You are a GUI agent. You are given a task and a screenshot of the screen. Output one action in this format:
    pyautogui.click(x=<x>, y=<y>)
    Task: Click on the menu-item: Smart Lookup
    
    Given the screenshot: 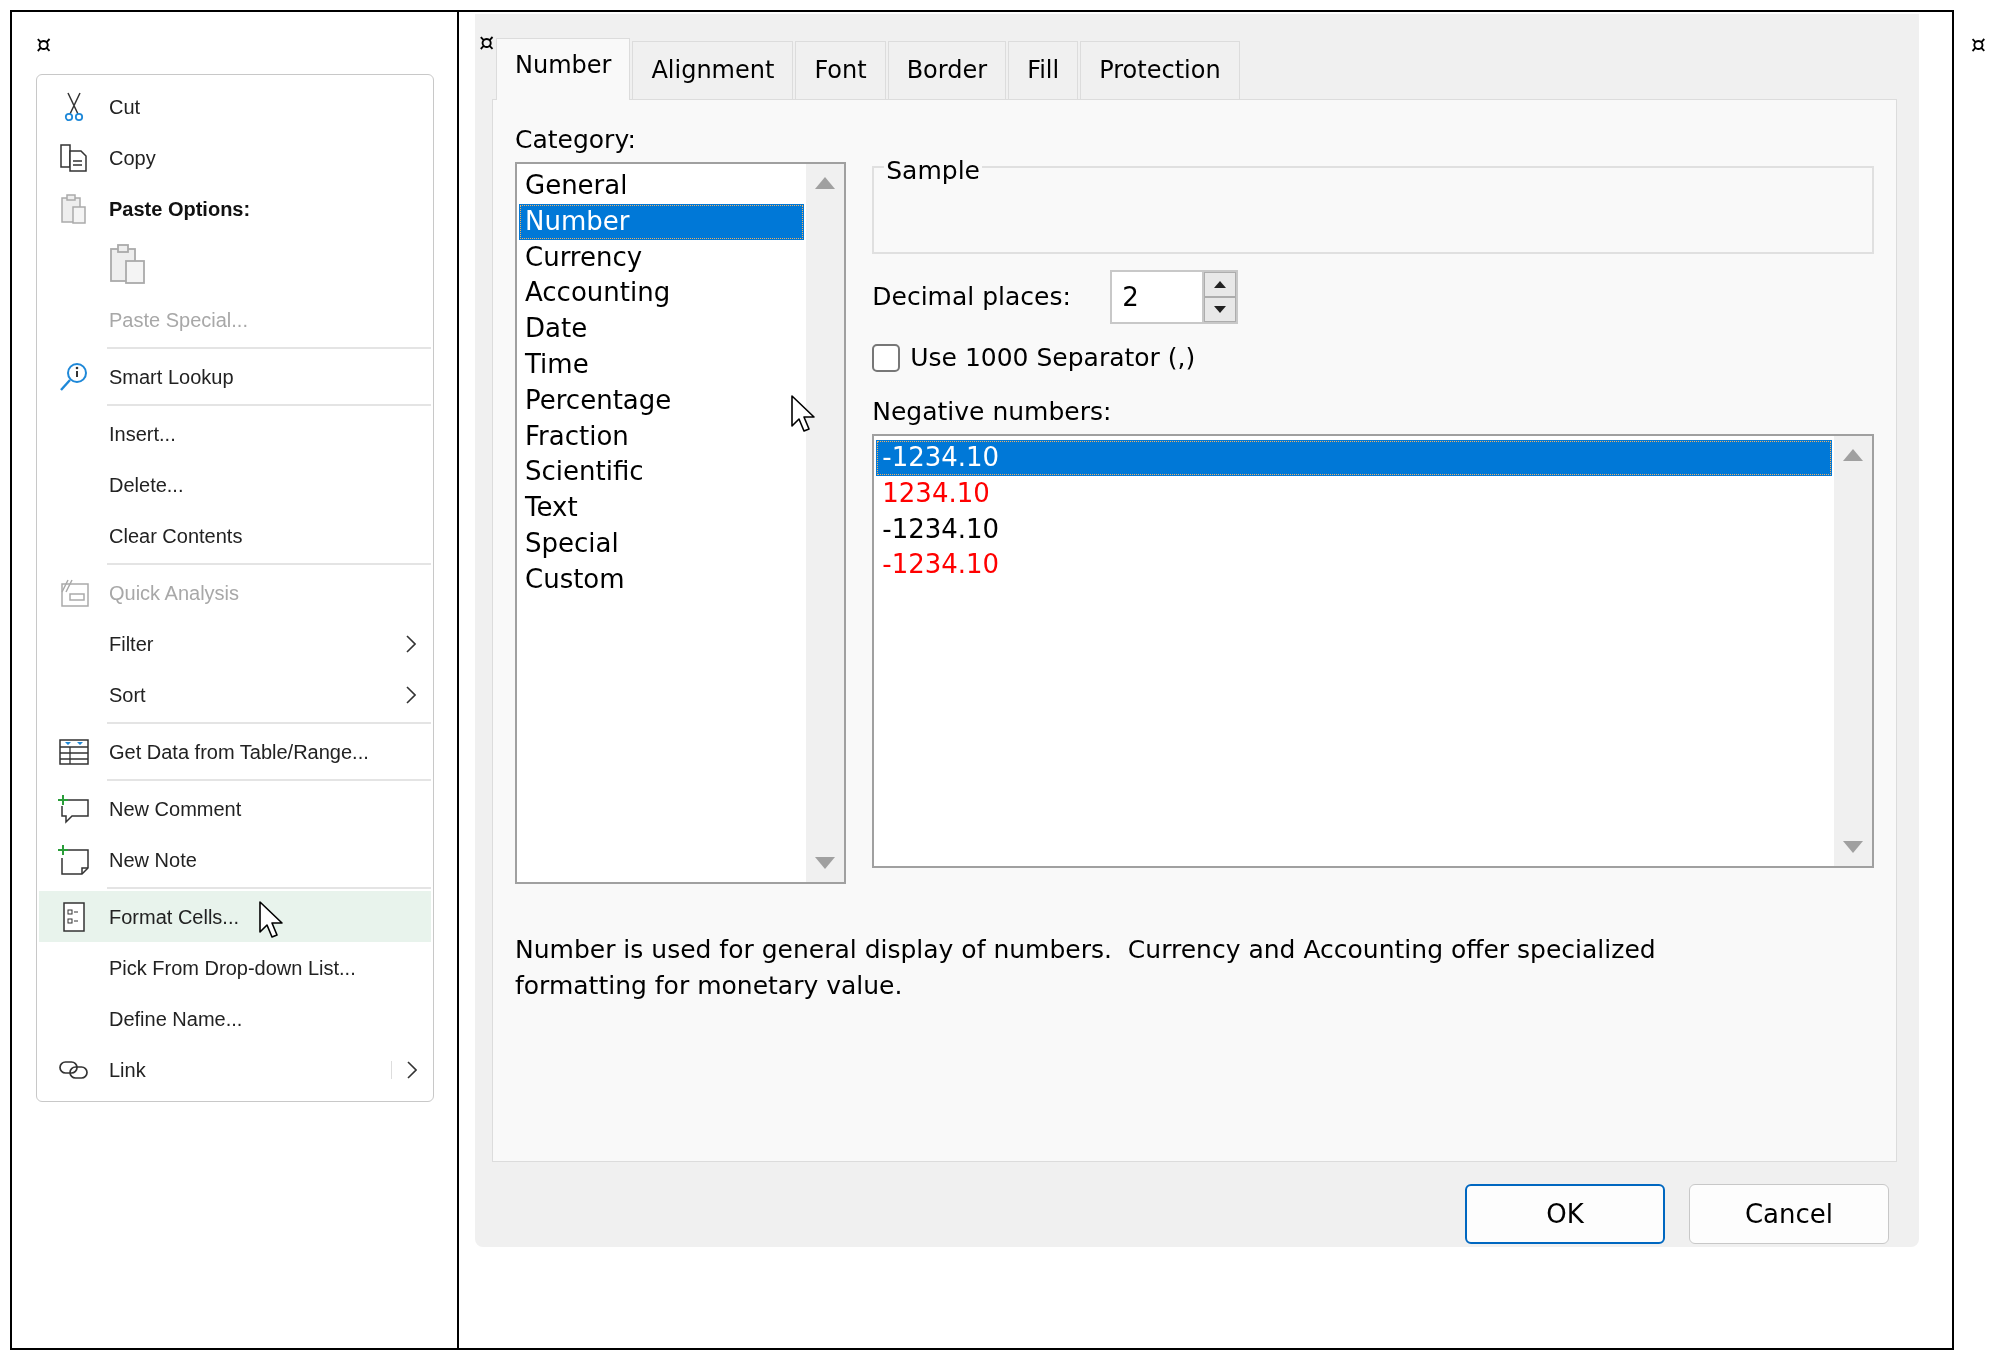 What is the action you would take?
    pyautogui.click(x=235, y=376)
    